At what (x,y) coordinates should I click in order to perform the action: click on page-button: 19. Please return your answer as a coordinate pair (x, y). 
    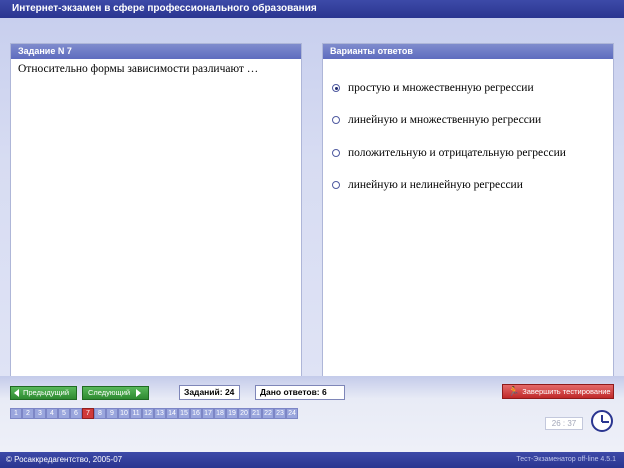
    Looking at the image, I should click on (232, 413).